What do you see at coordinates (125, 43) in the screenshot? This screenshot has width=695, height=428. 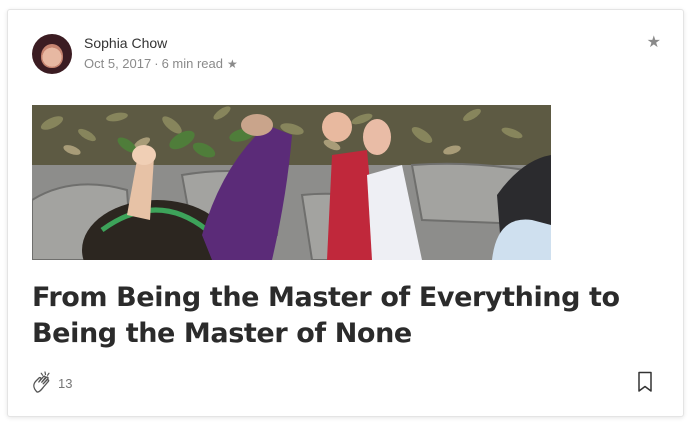 I see `author-name: Sophia Chow` at bounding box center [125, 43].